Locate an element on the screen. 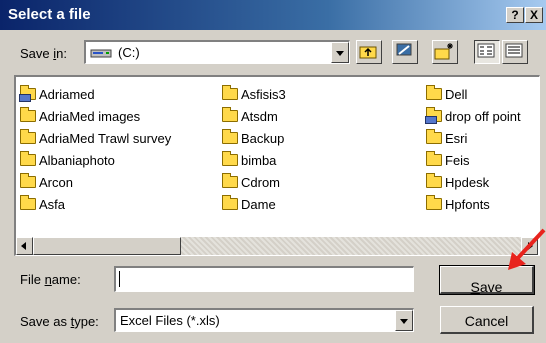  new-folder-button is located at coordinates (445, 52).